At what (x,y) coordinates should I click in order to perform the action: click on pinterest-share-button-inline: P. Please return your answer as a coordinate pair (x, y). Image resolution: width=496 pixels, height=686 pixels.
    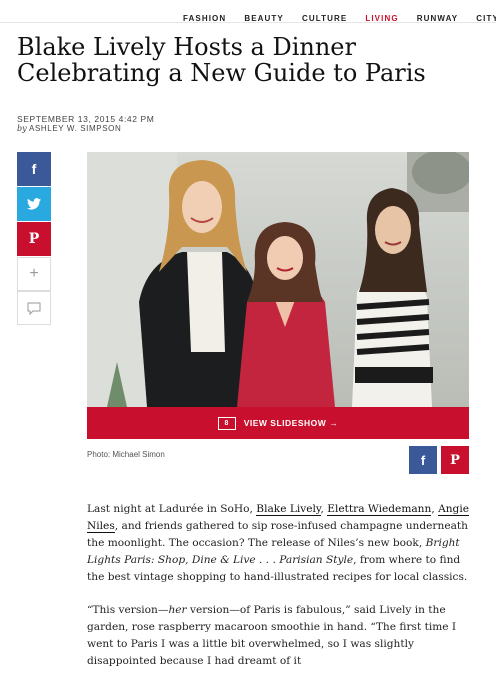
    Looking at the image, I should click on (455, 460).